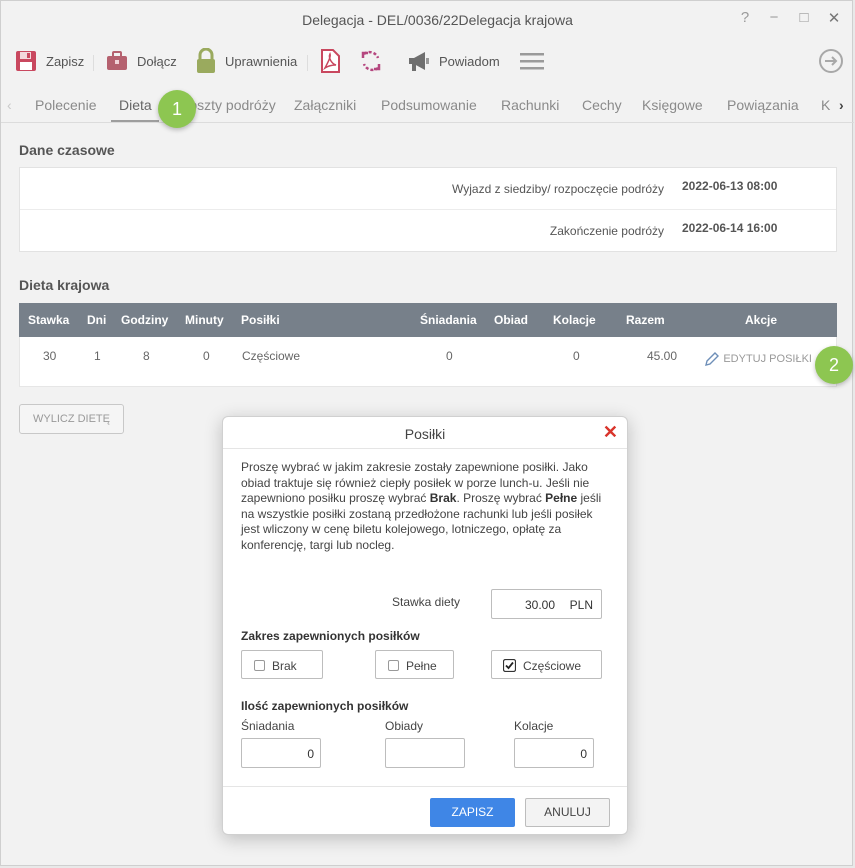 Image resolution: width=855 pixels, height=868 pixels. Describe the element at coordinates (97, 320) in the screenshot. I see `col-days: Dni` at that location.